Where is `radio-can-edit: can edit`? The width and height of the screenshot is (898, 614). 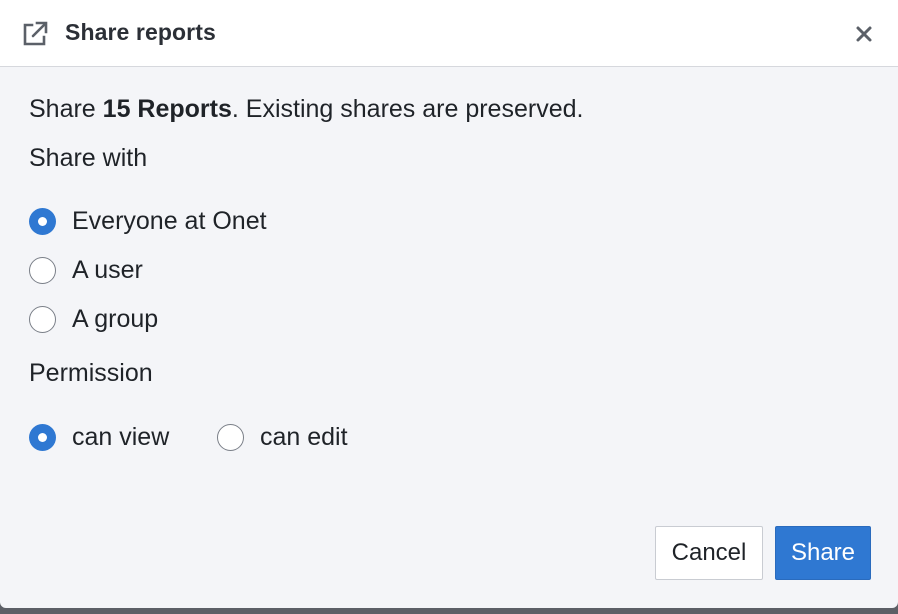 radio-can-edit: can edit is located at coordinates (282, 437).